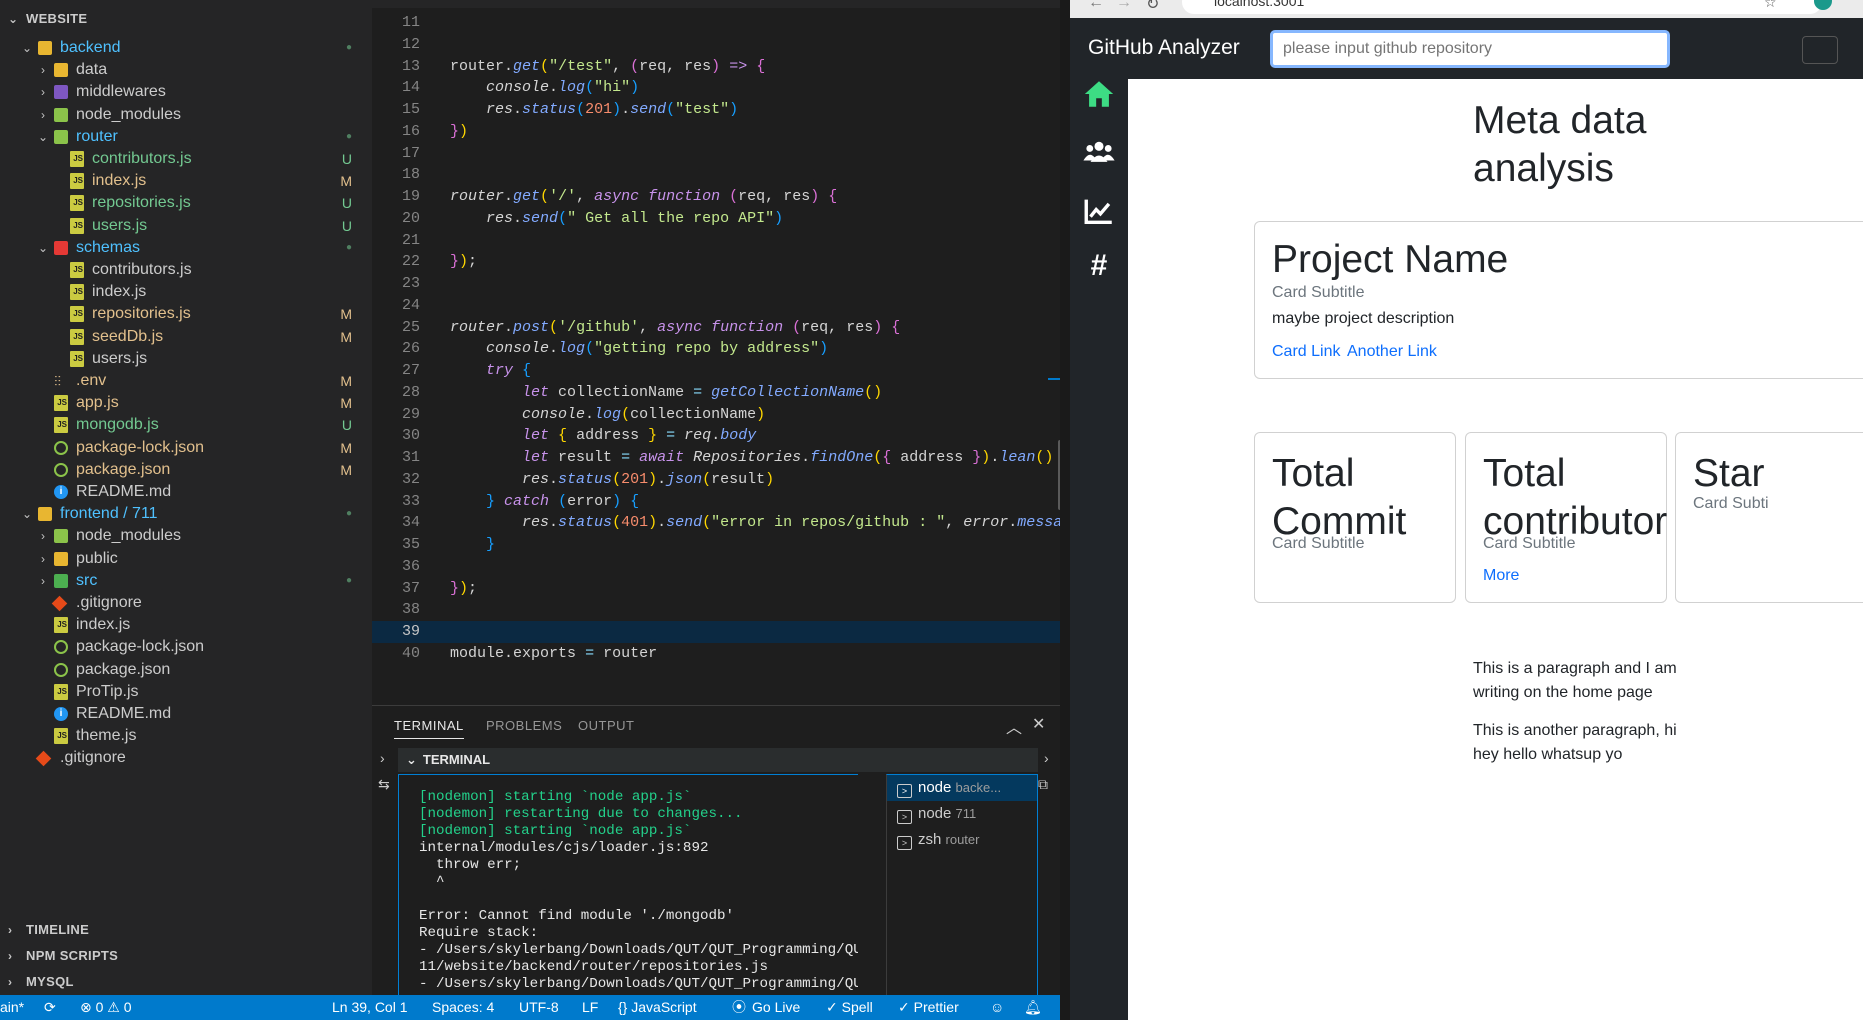 Image resolution: width=1863 pixels, height=1020 pixels. What do you see at coordinates (716, 415) in the screenshot?
I see `code-line: 29 console.log(collectionName)` at bounding box center [716, 415].